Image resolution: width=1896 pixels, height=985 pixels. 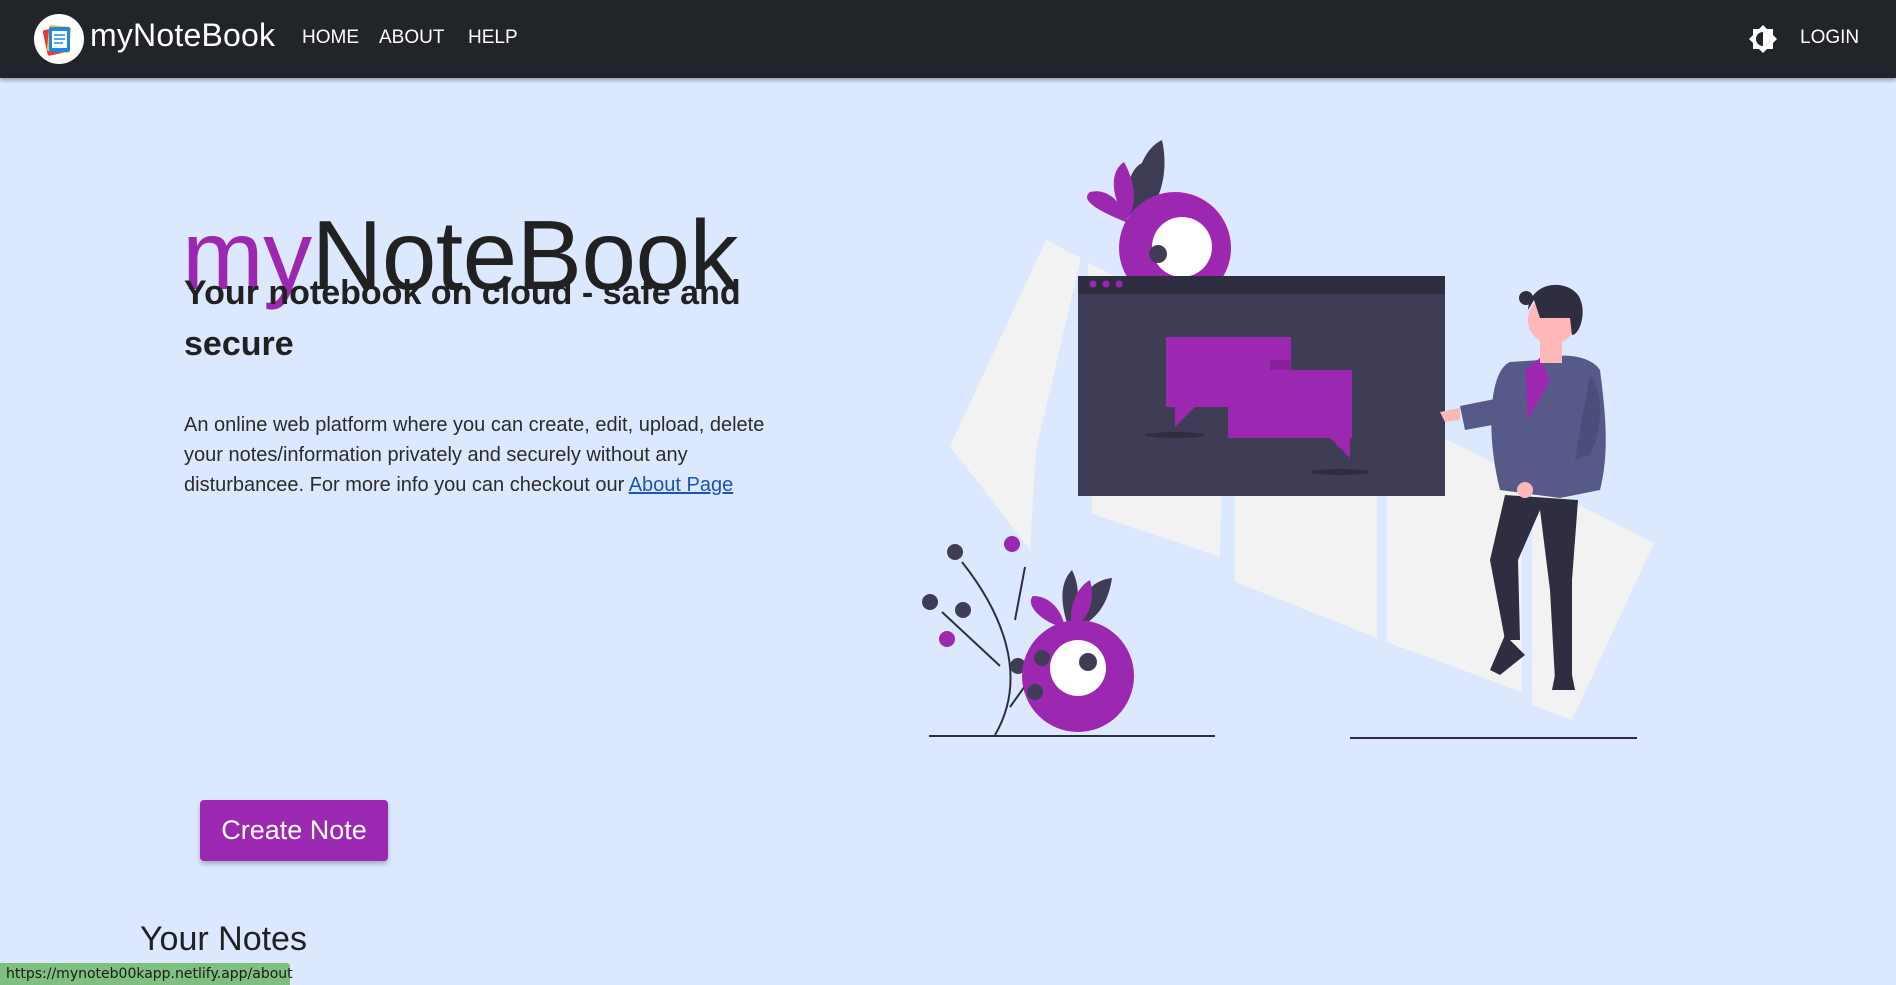 I want to click on hero-subtitle: Your notebook on cloud - safe and secure, so click(x=462, y=318).